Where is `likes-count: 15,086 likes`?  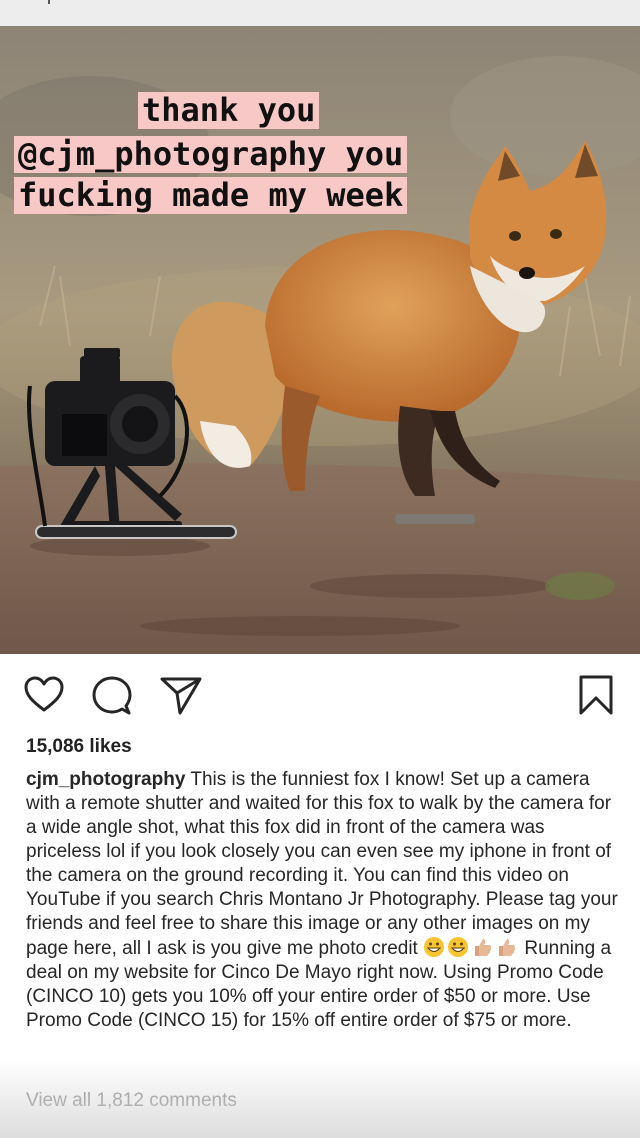 likes-count: 15,086 likes is located at coordinates (79, 747).